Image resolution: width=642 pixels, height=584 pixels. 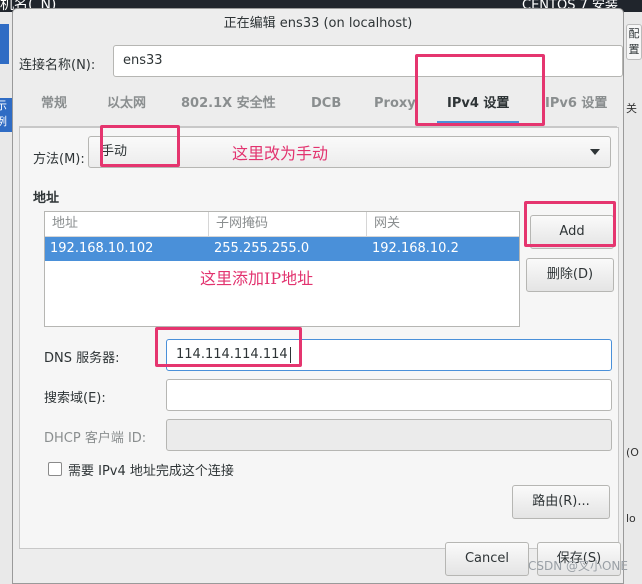 I want to click on search-domain-input, so click(x=389, y=395).